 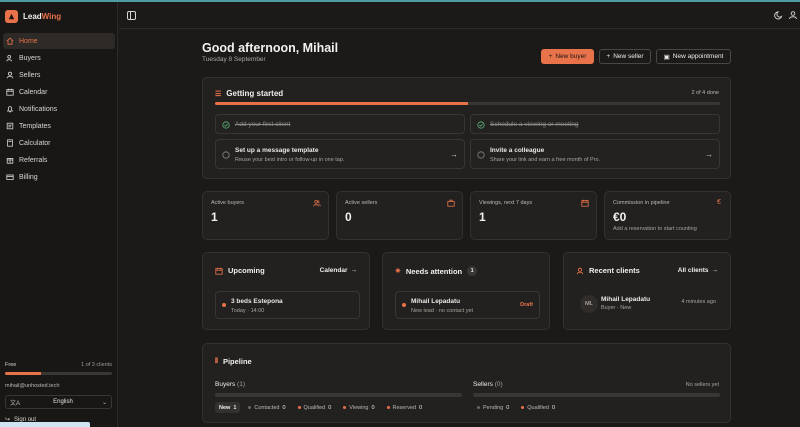 I want to click on stage-viewing: Viewing 0, so click(x=358, y=407).